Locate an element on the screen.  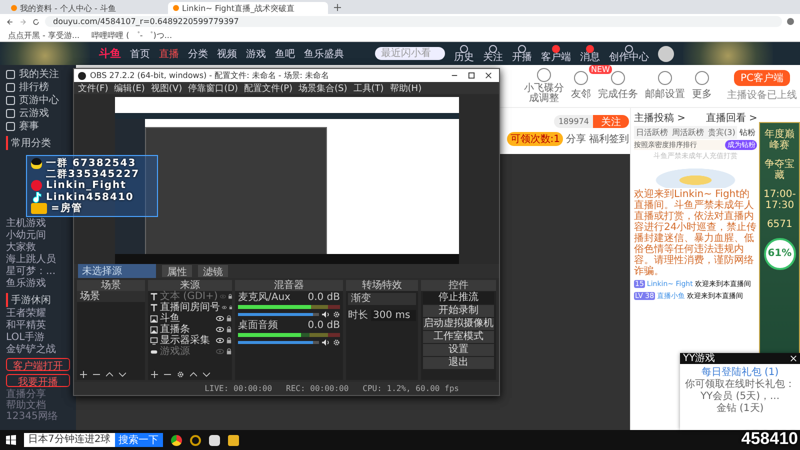
scene-item: 场景 is located at coordinates (111, 296).